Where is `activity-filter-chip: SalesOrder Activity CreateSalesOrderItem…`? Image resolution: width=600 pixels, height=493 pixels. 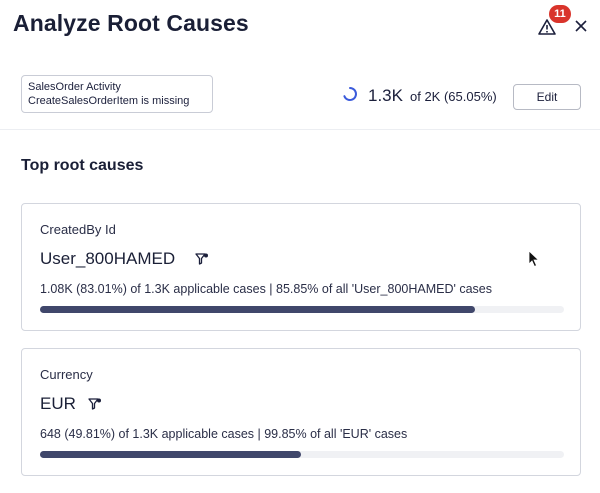
activity-filter-chip: SalesOrder Activity CreateSalesOrderItem… is located at coordinates (117, 94).